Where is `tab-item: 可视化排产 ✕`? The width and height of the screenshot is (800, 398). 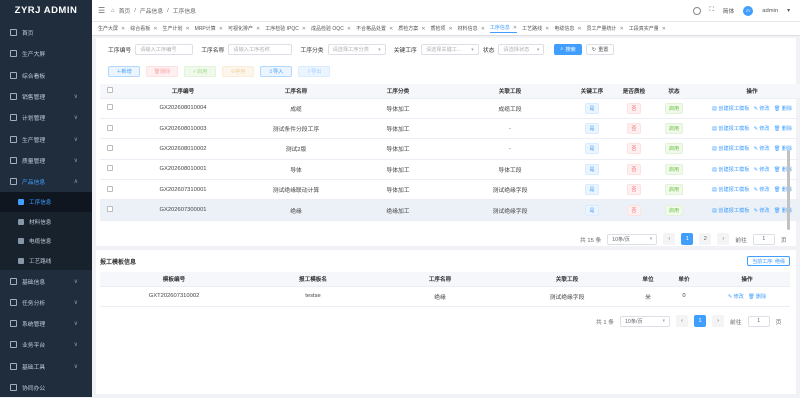 tab-item: 可视化排产 ✕ is located at coordinates (244, 29).